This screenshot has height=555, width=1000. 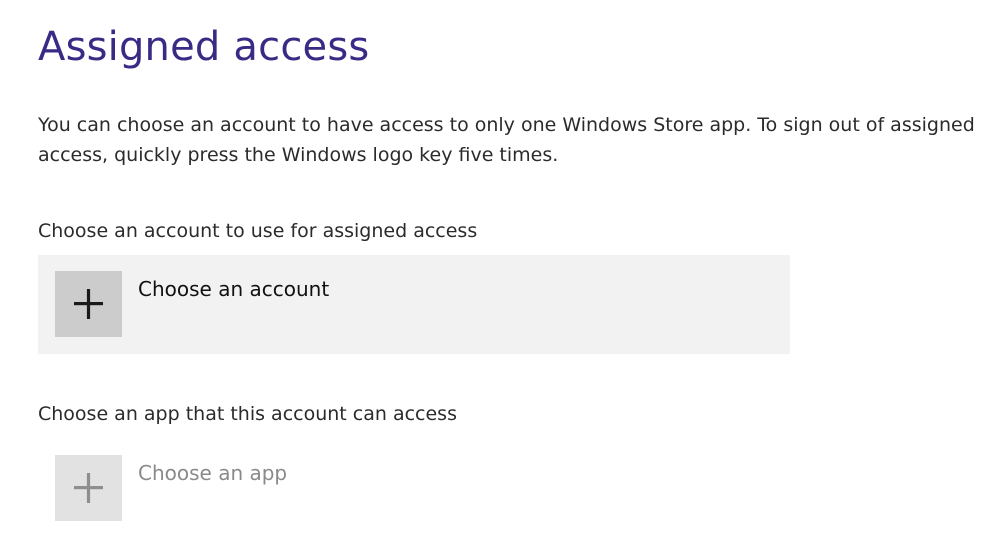 What do you see at coordinates (234, 289) in the screenshot?
I see `choose-account-label: Choose an account` at bounding box center [234, 289].